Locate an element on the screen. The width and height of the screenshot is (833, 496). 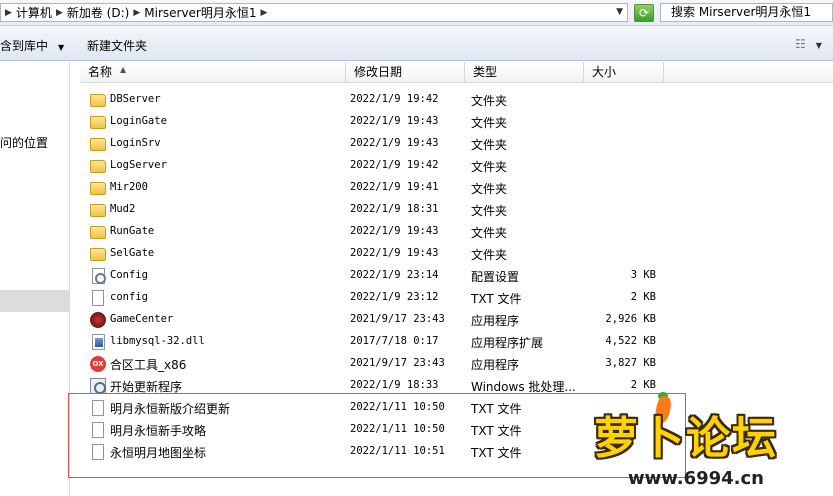
refresh-button: ⟳ is located at coordinates (644, 13).